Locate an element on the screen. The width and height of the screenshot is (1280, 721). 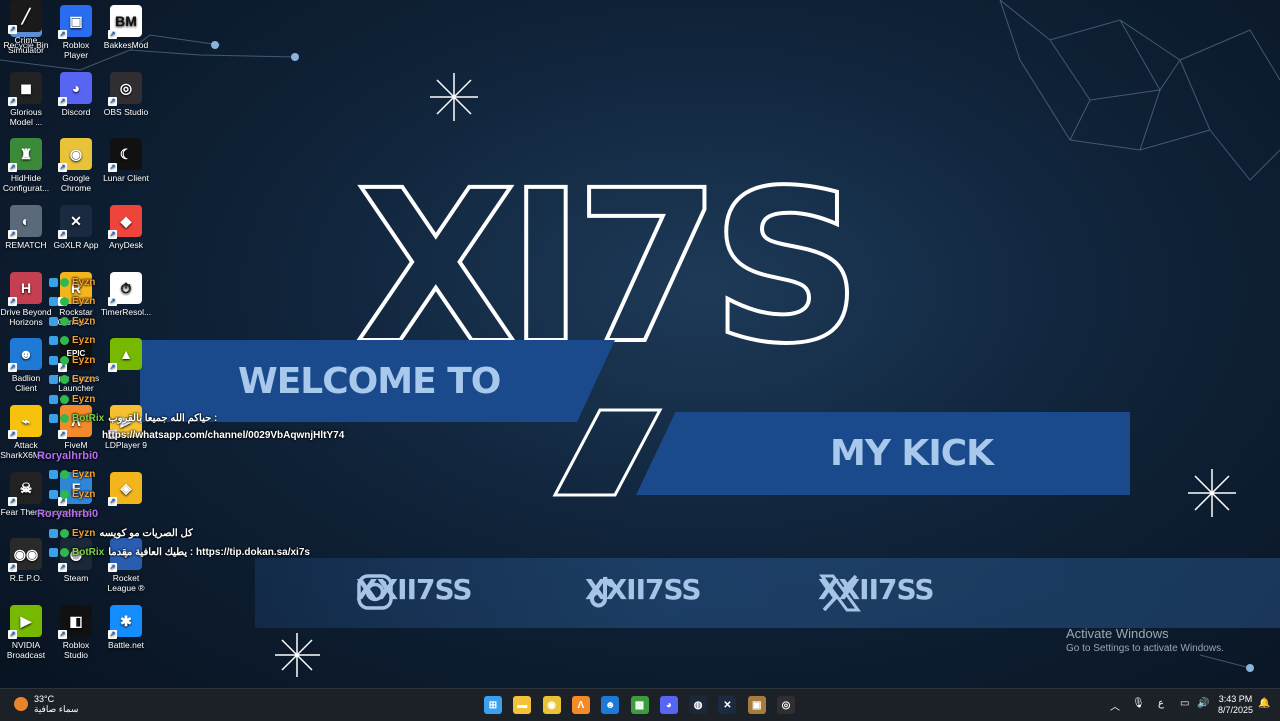
drive-beyond-icon: H ↗ is located at coordinates (25, 289).